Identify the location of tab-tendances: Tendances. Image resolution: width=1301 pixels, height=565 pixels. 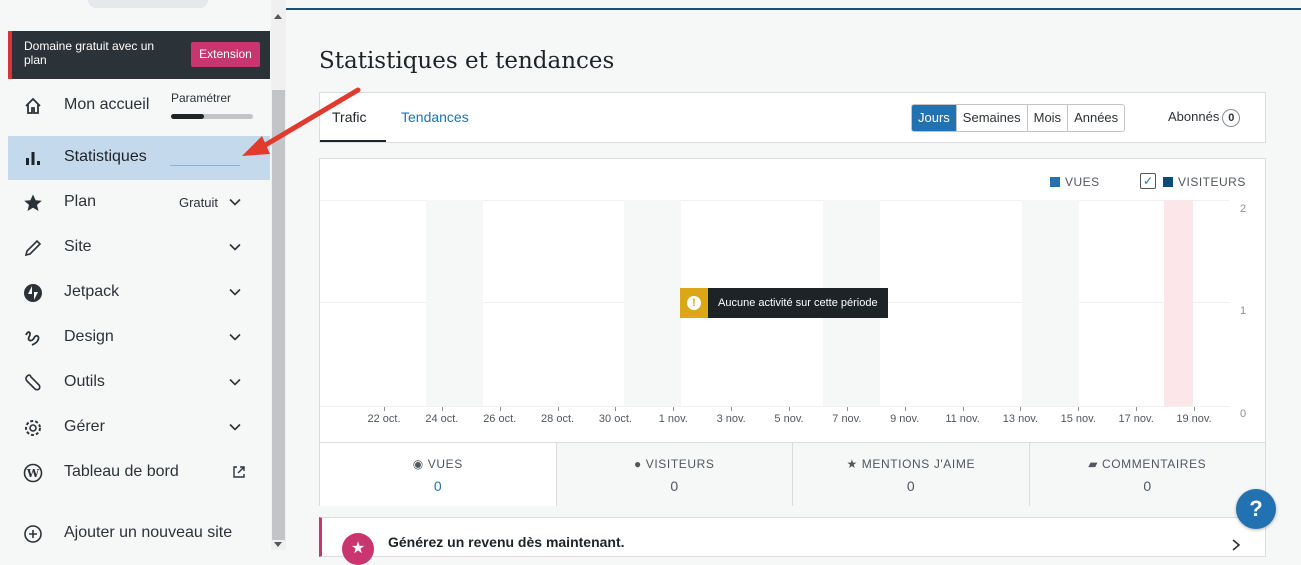
(435, 117).